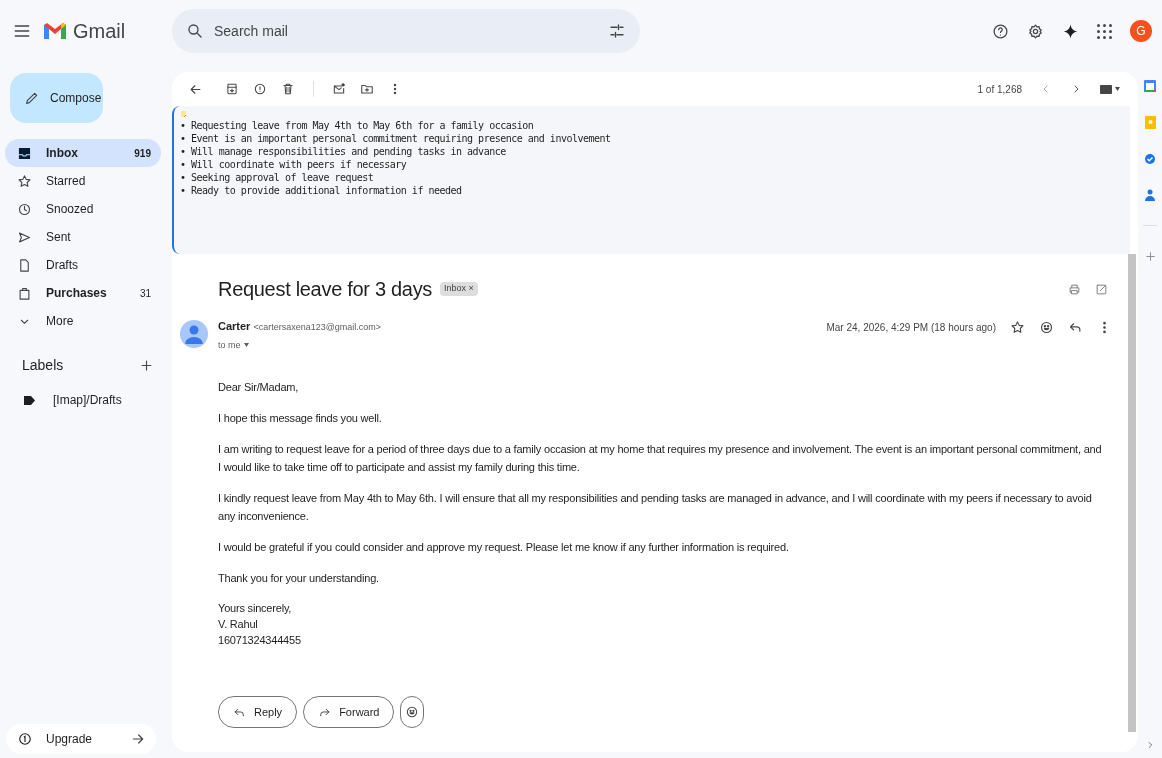  I want to click on sender-avatar, so click(194, 334).